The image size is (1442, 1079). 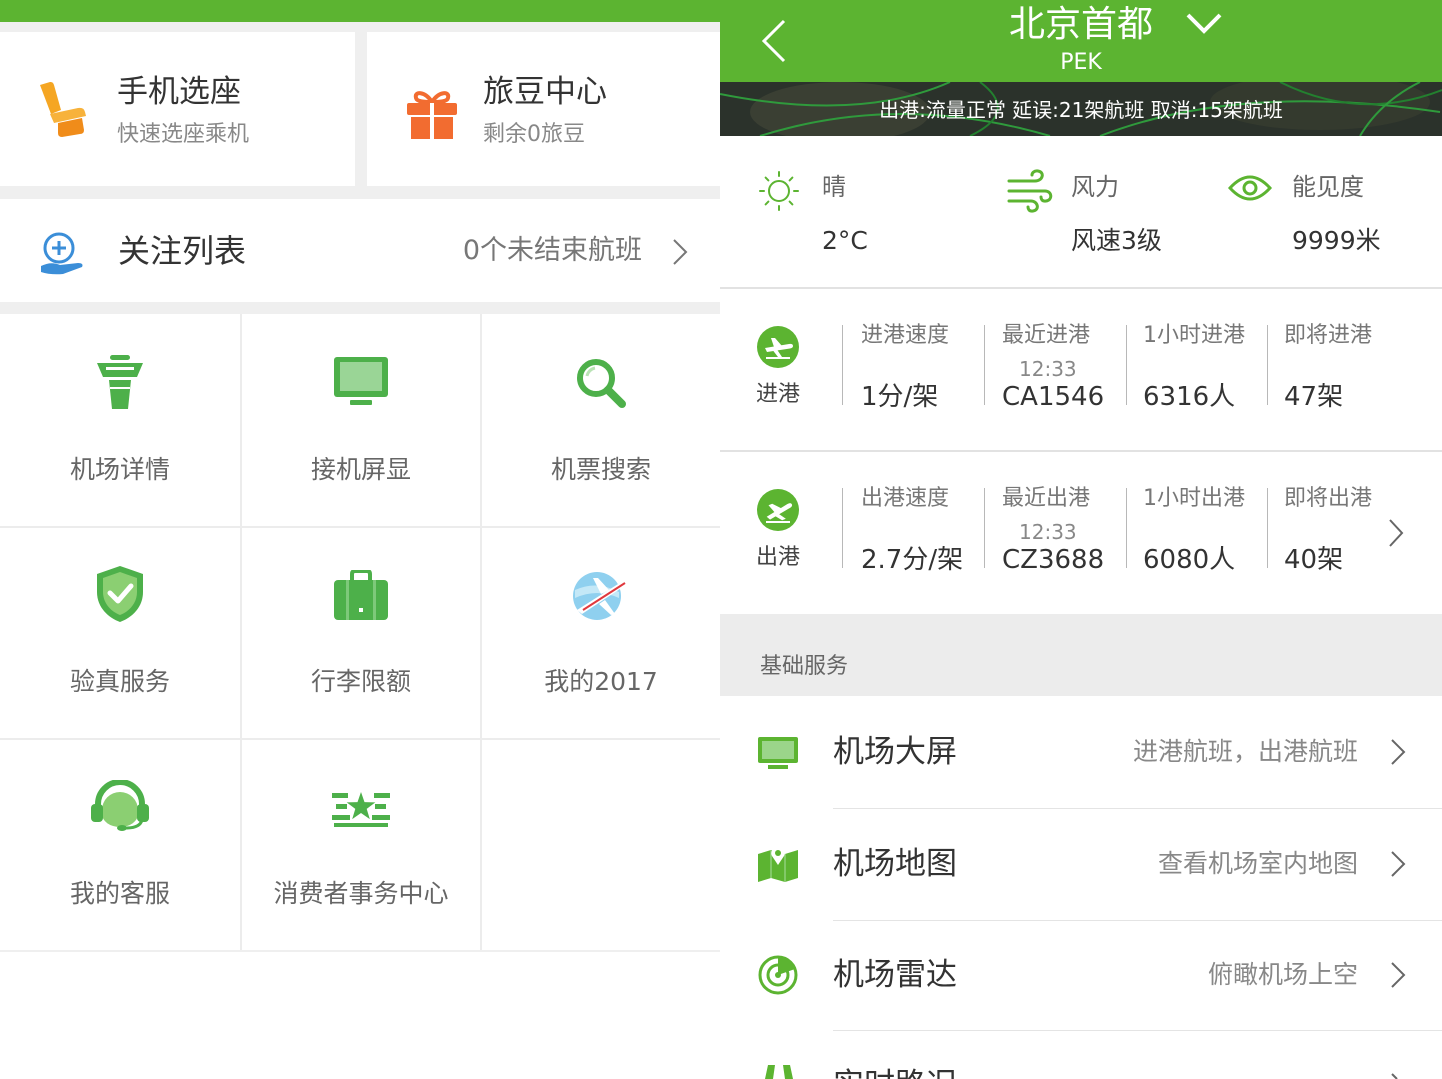 What do you see at coordinates (895, 864) in the screenshot?
I see `service-title: 机场地图` at bounding box center [895, 864].